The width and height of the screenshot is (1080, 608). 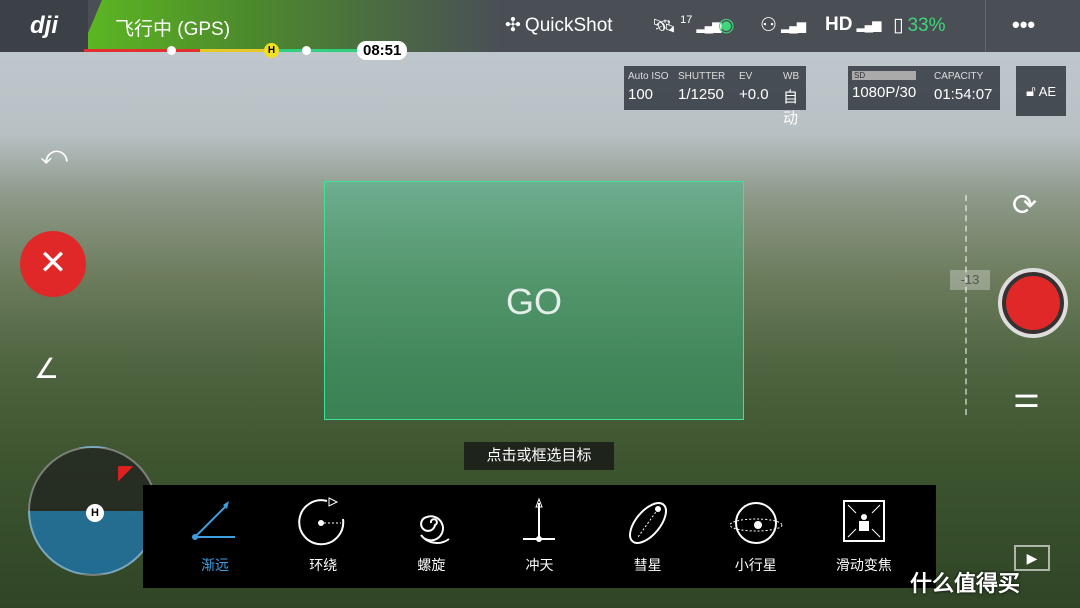 I want to click on shutter-label: SHUTTER, so click(x=702, y=76).